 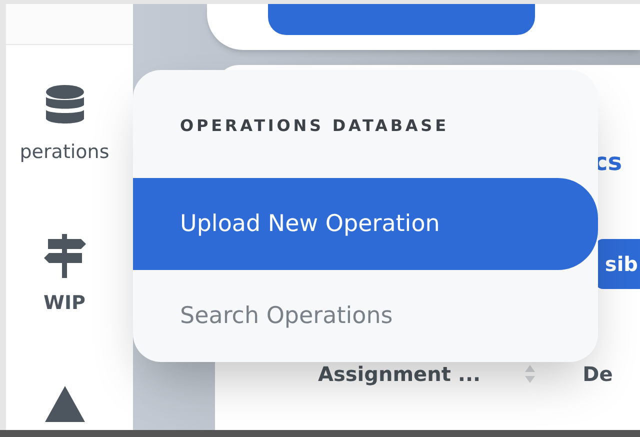 What do you see at coordinates (529, 374) in the screenshot?
I see `sort-icon` at bounding box center [529, 374].